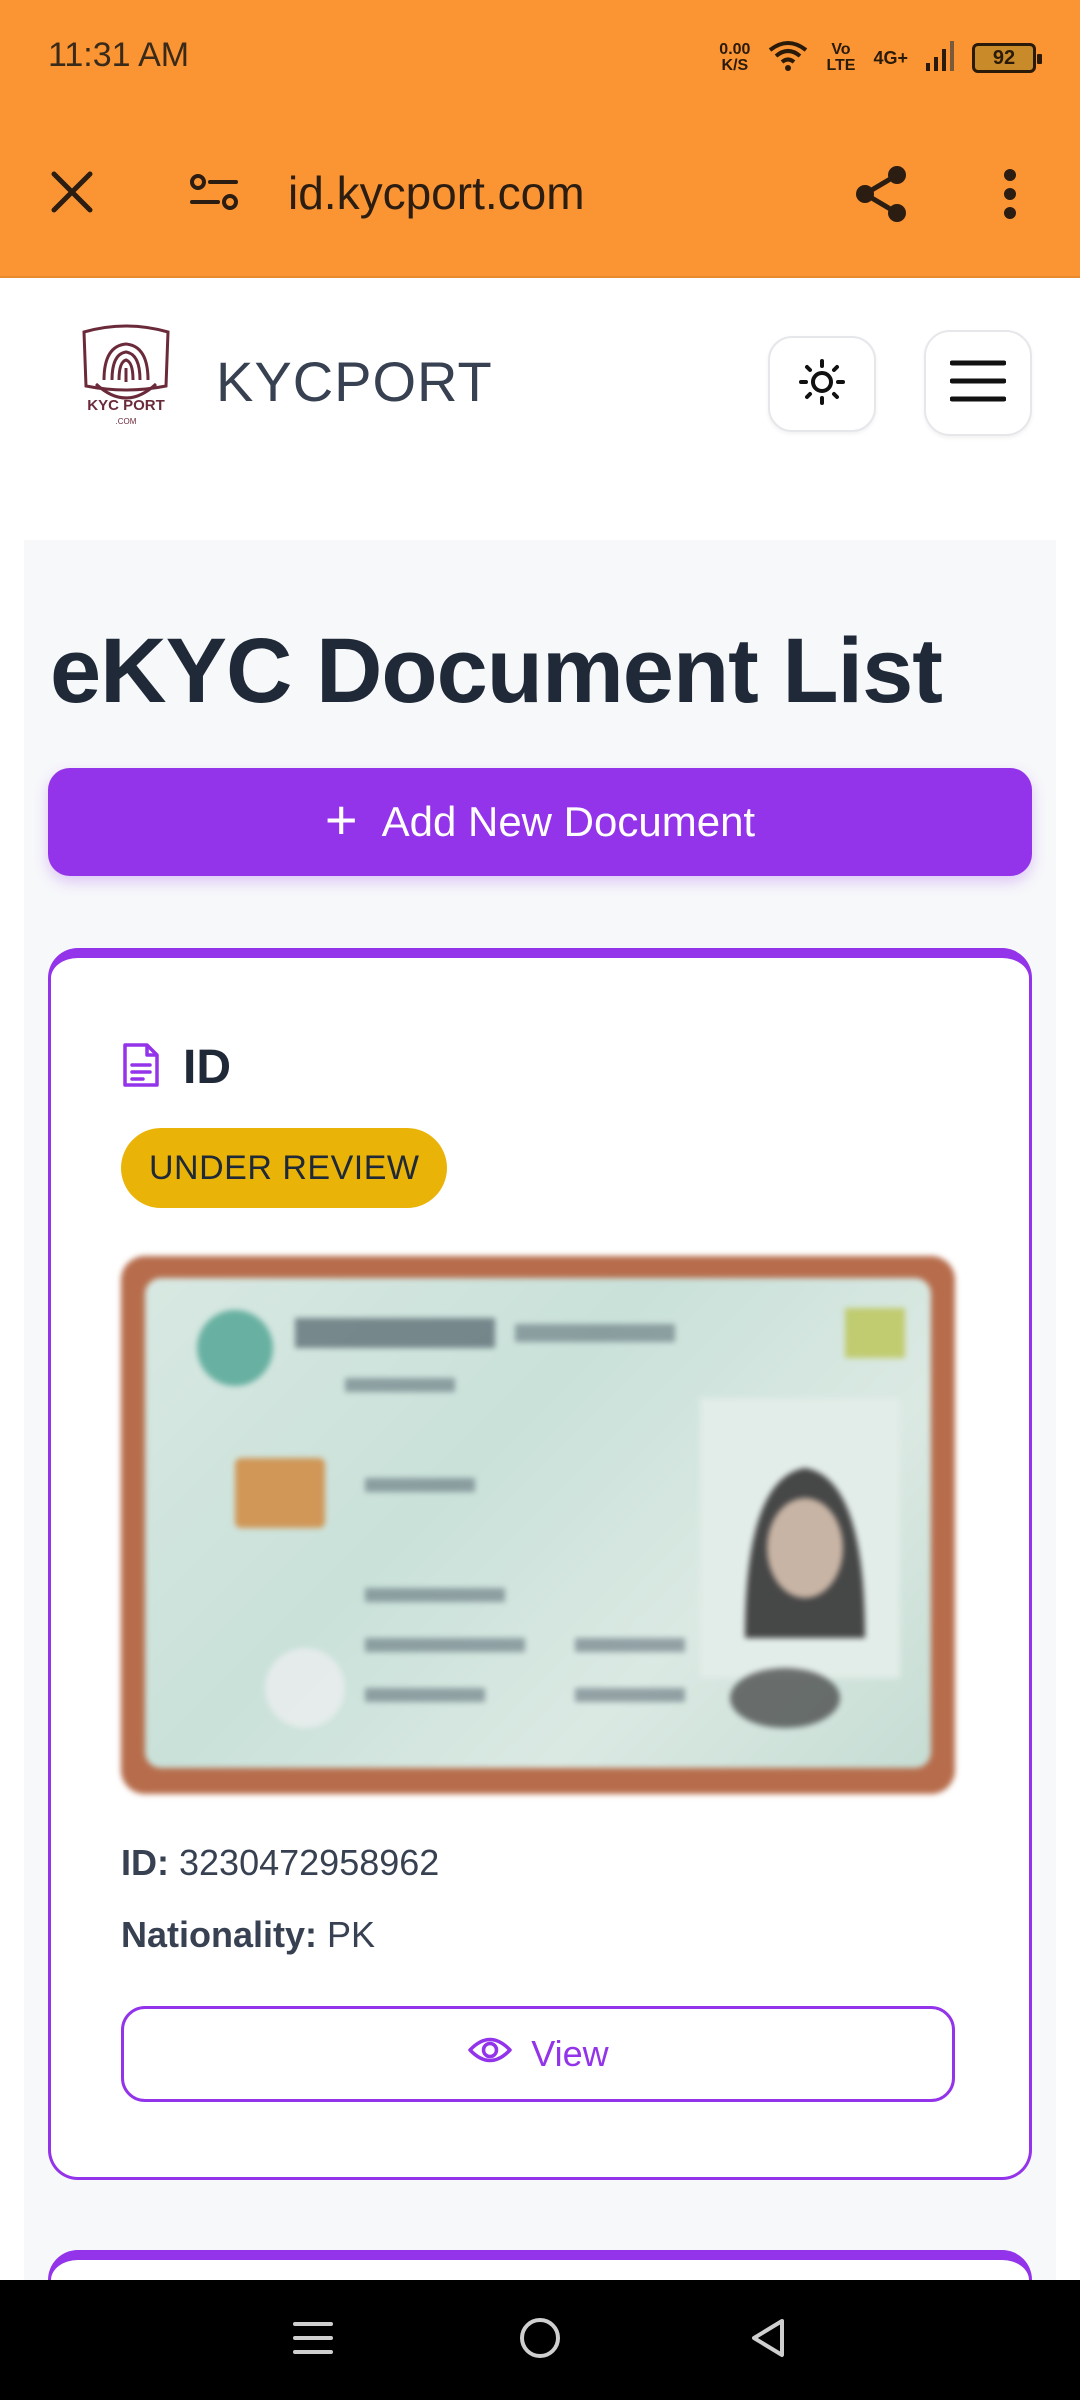  I want to click on document-type: ID, so click(207, 1067).